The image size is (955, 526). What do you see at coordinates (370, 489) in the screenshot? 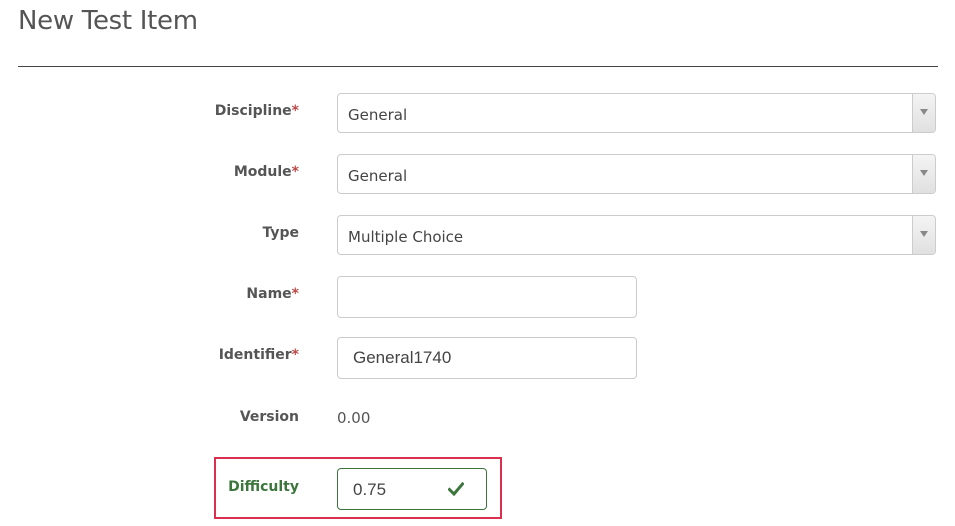
I see `difficulty-input-value: 0.75` at bounding box center [370, 489].